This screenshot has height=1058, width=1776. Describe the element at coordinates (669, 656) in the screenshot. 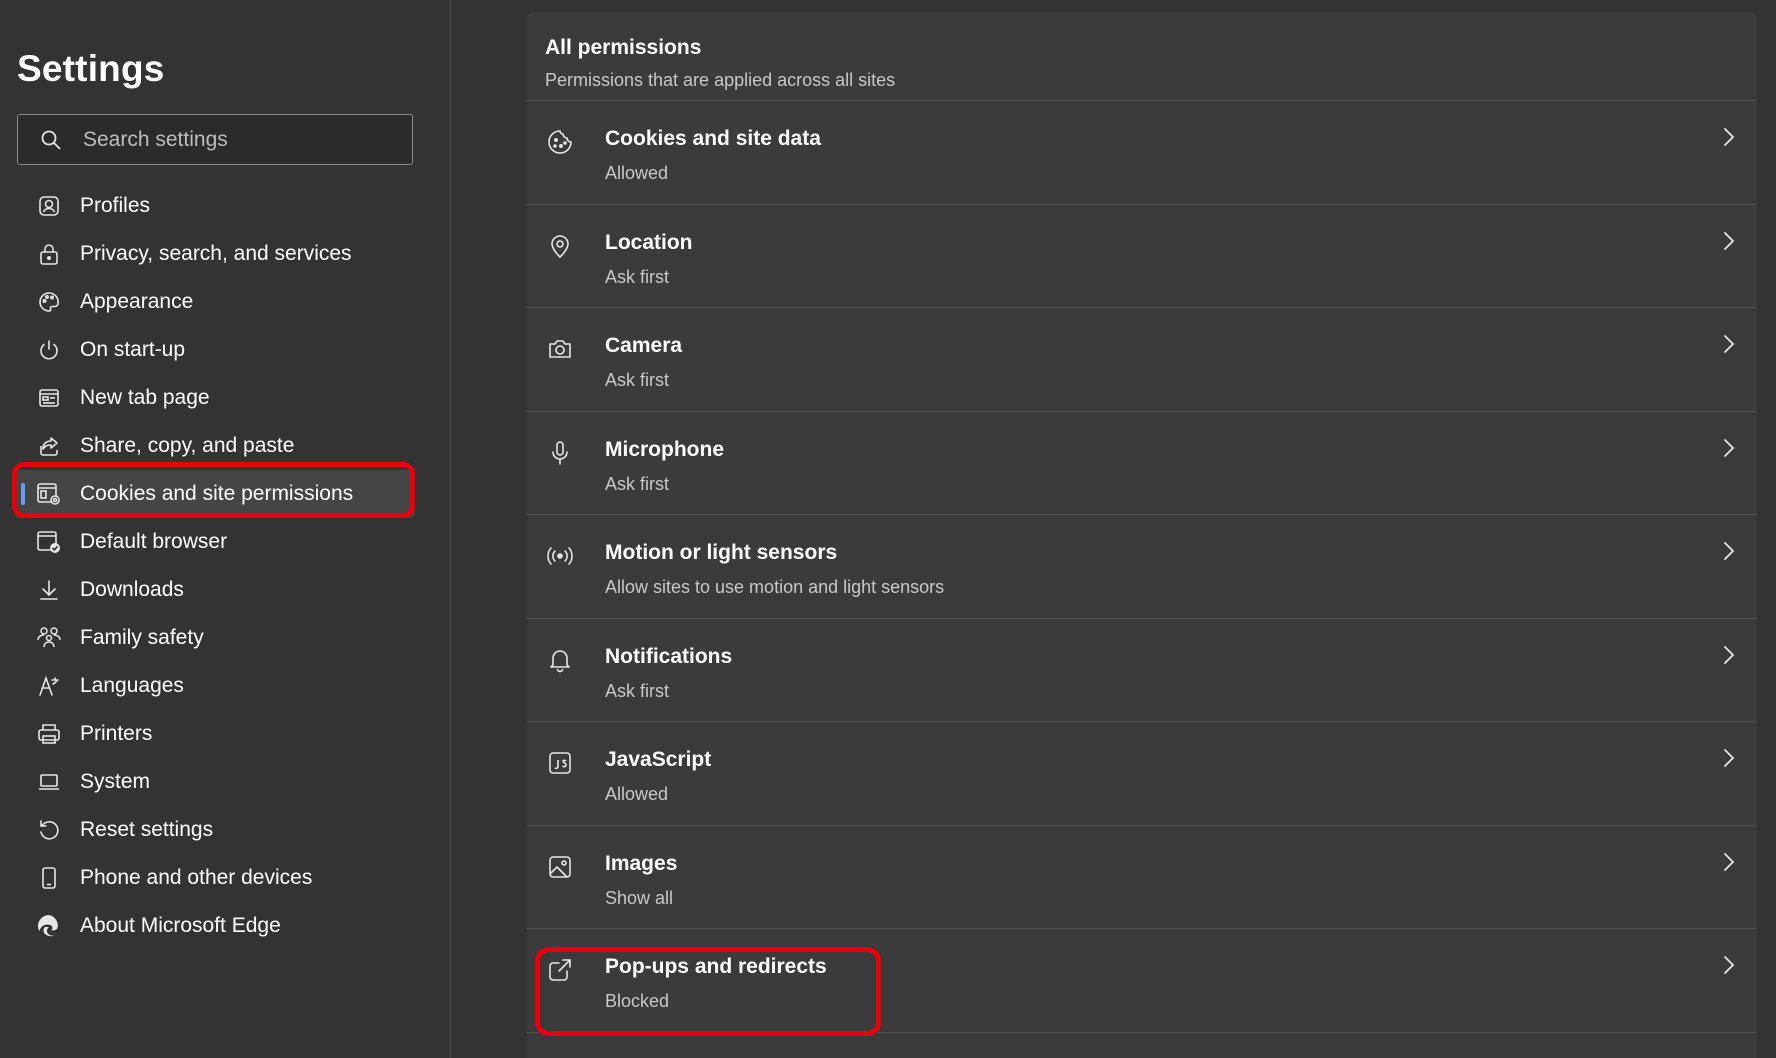

I see `permission-name: Notifications` at that location.